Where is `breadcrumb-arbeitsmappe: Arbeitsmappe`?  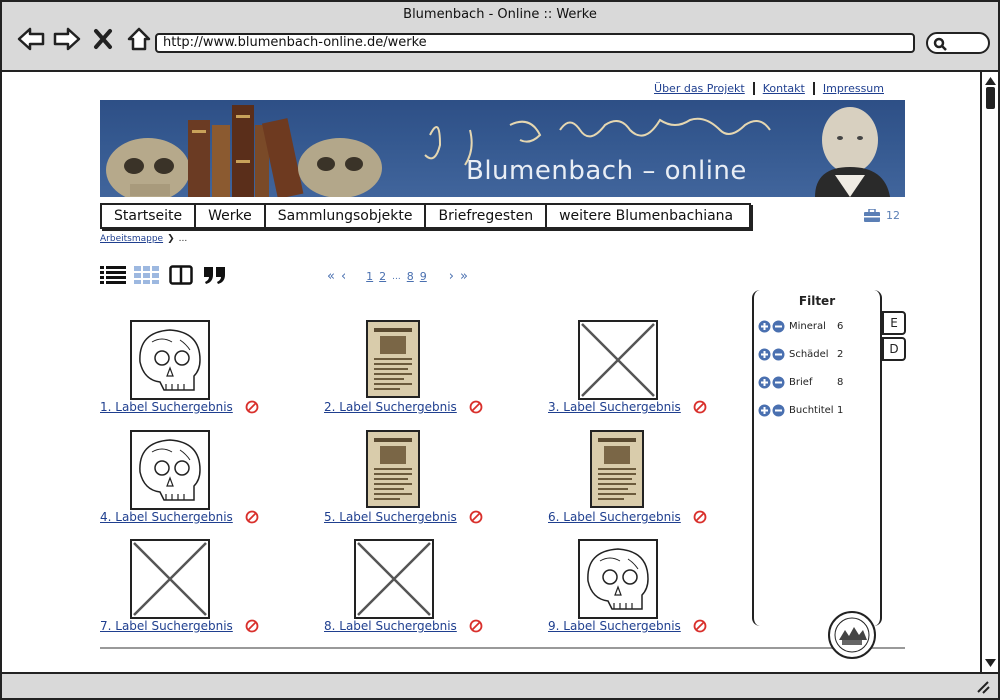
breadcrumb-arbeitsmappe: Arbeitsmappe is located at coordinates (131, 239).